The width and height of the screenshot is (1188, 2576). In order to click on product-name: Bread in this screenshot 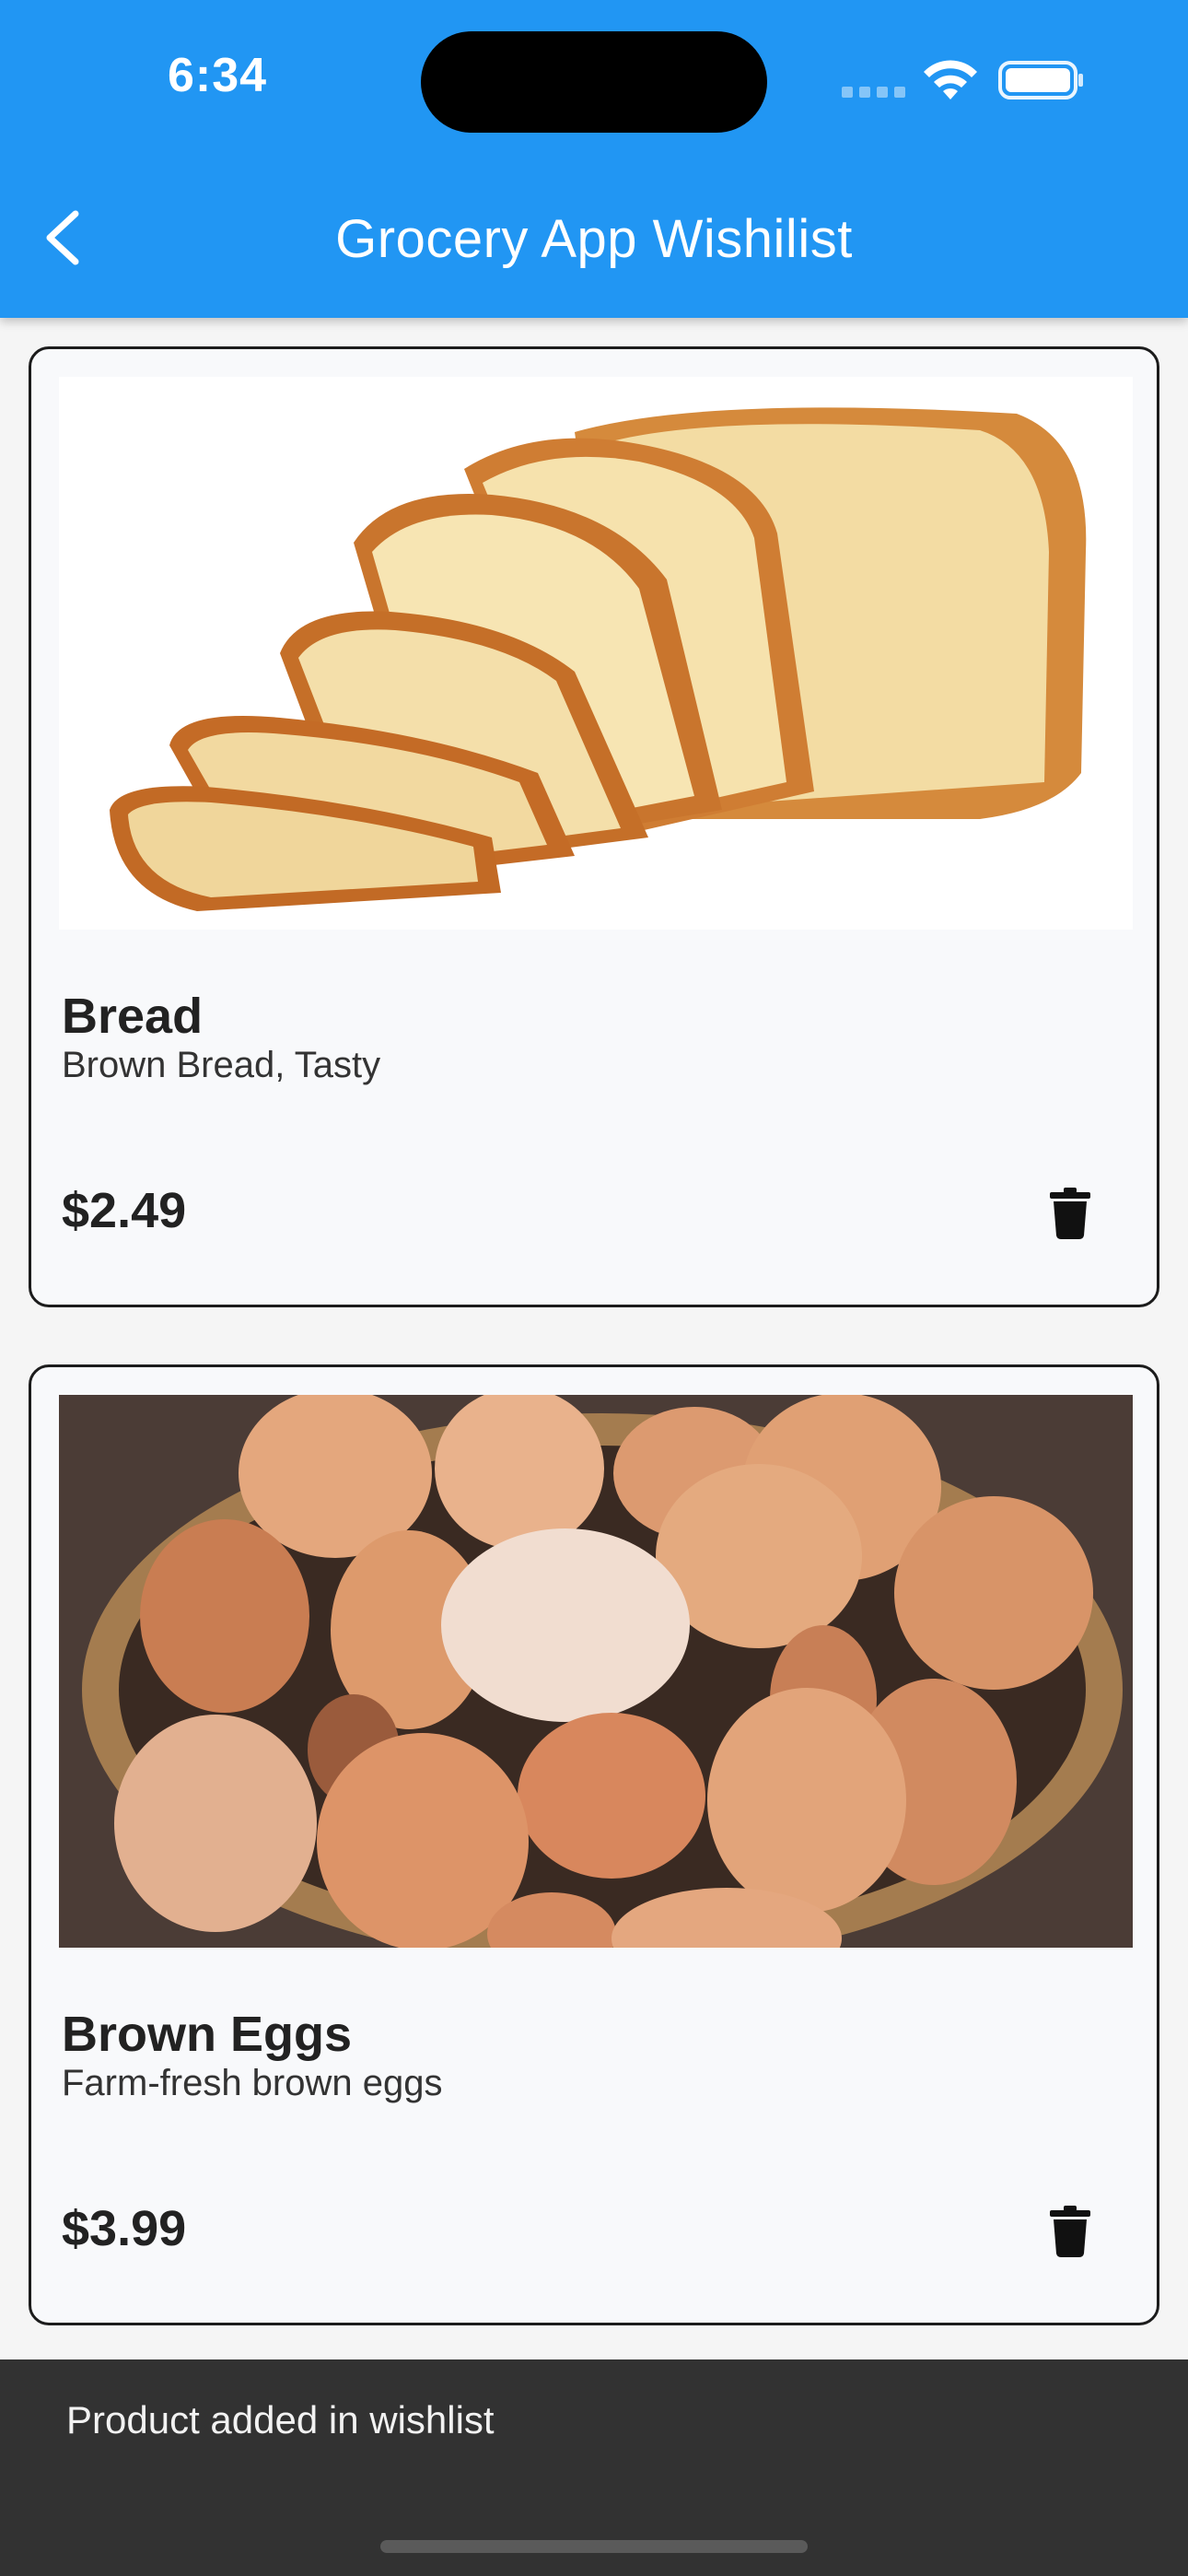, I will do `click(133, 1016)`.